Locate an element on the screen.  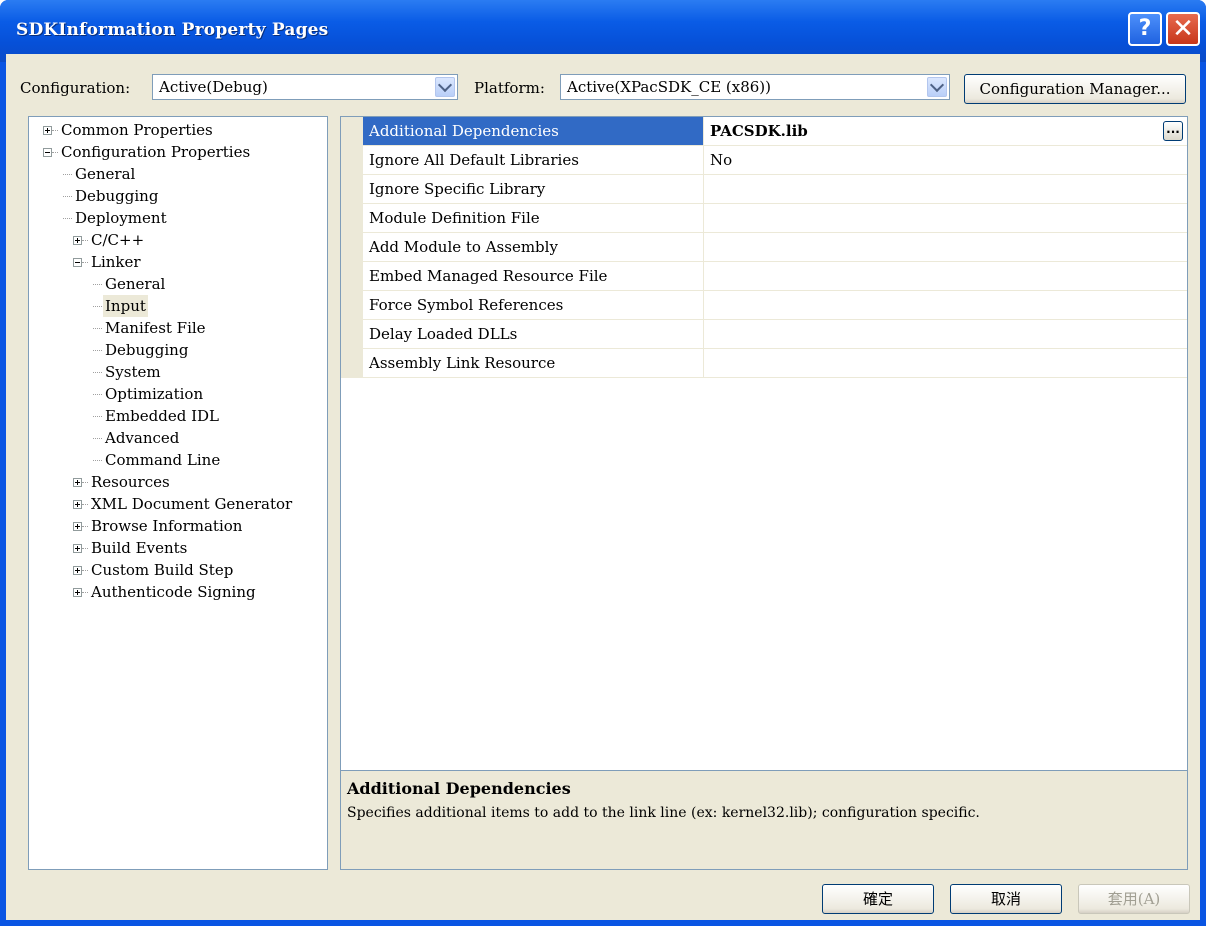
tree-item: Optimization is located at coordinates (178, 394).